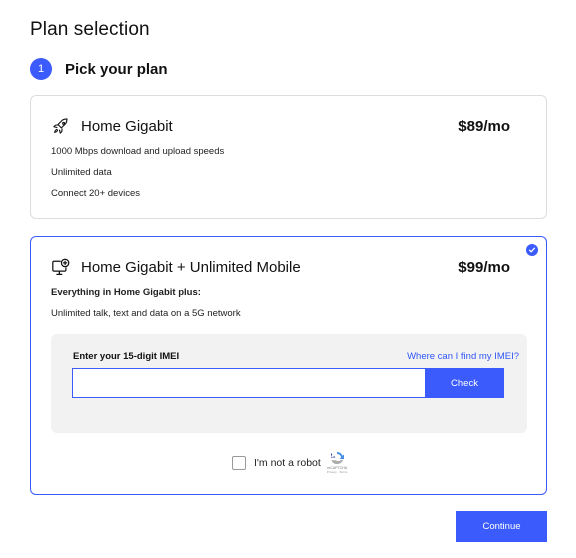  What do you see at coordinates (127, 126) in the screenshot?
I see `plan-name: Home Gigabit` at bounding box center [127, 126].